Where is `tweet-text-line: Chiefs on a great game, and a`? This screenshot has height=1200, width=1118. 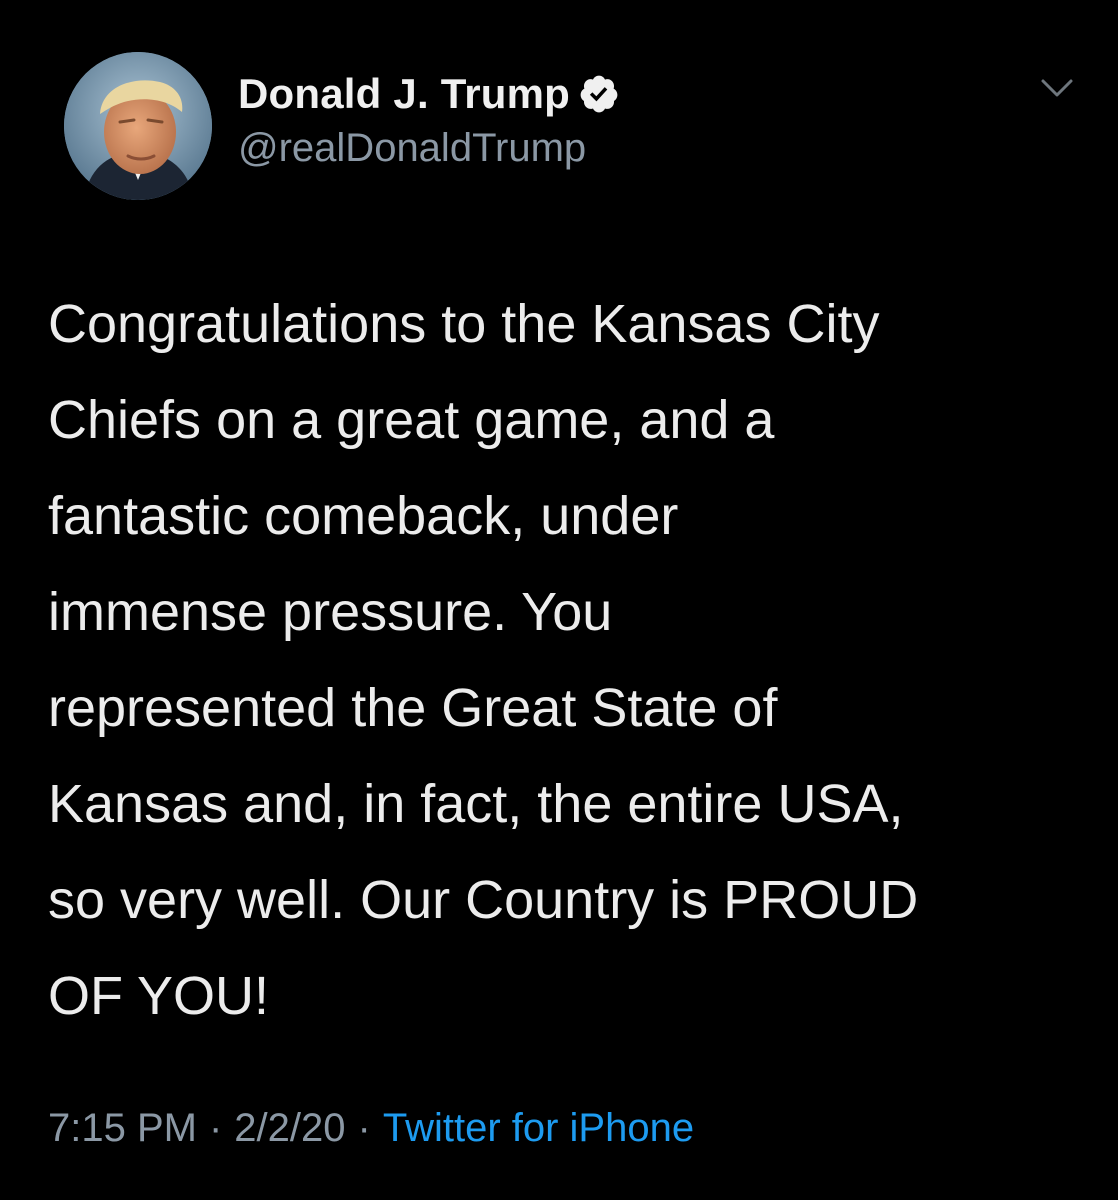
tweet-text-line: Chiefs on a great game, and a is located at coordinates (411, 420).